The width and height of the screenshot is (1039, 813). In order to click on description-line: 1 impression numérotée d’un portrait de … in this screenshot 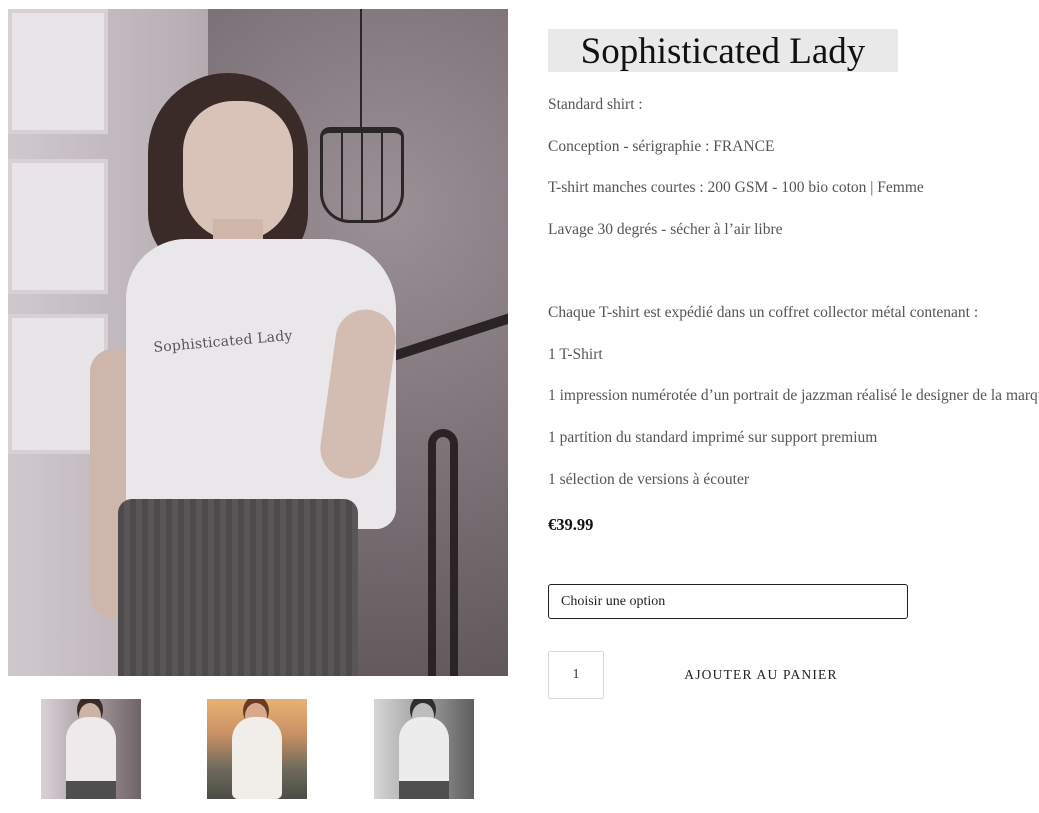, I will do `click(793, 395)`.